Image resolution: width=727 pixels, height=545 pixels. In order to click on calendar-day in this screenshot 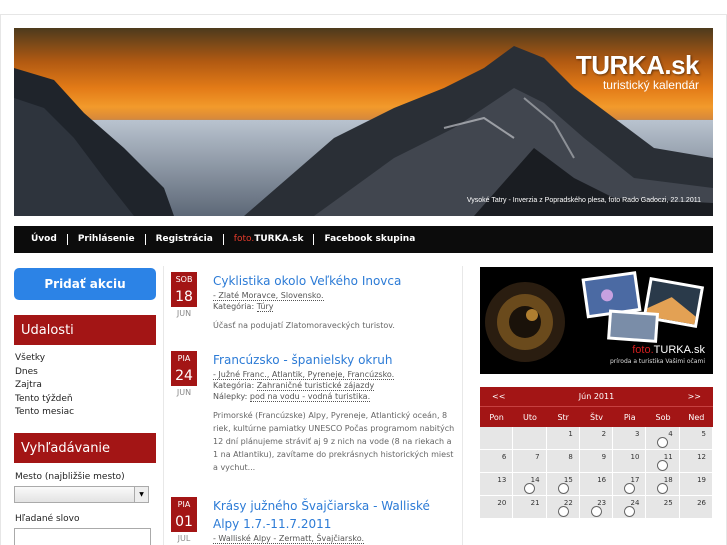, I will do `click(530, 438)`.